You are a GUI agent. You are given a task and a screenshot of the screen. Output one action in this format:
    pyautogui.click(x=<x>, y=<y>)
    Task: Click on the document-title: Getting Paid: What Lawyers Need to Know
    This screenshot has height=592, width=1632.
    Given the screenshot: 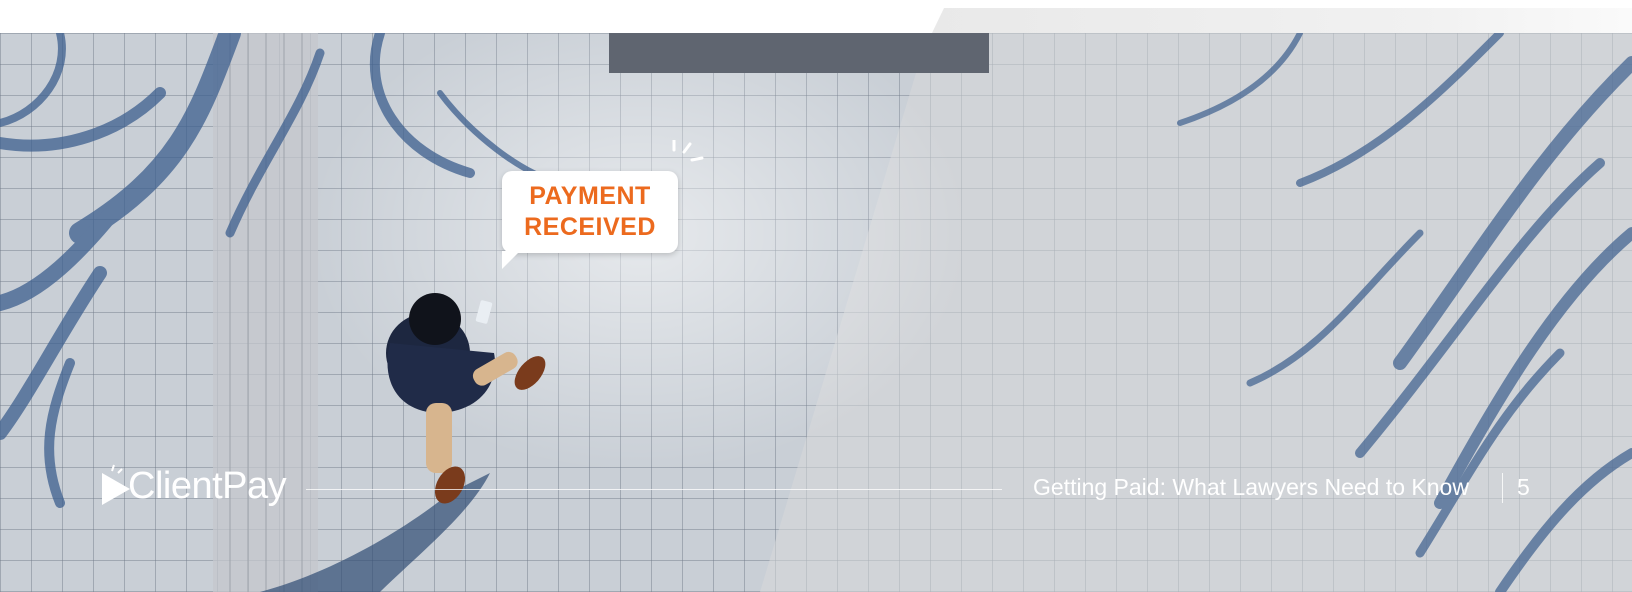 What is the action you would take?
    pyautogui.click(x=1251, y=487)
    